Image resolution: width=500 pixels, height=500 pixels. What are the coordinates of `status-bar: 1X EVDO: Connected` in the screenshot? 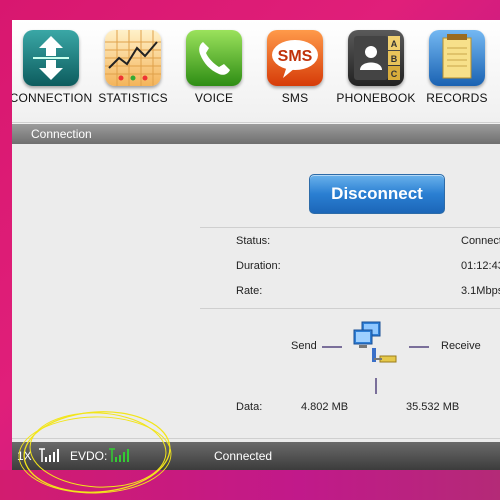 It's located at (256, 456).